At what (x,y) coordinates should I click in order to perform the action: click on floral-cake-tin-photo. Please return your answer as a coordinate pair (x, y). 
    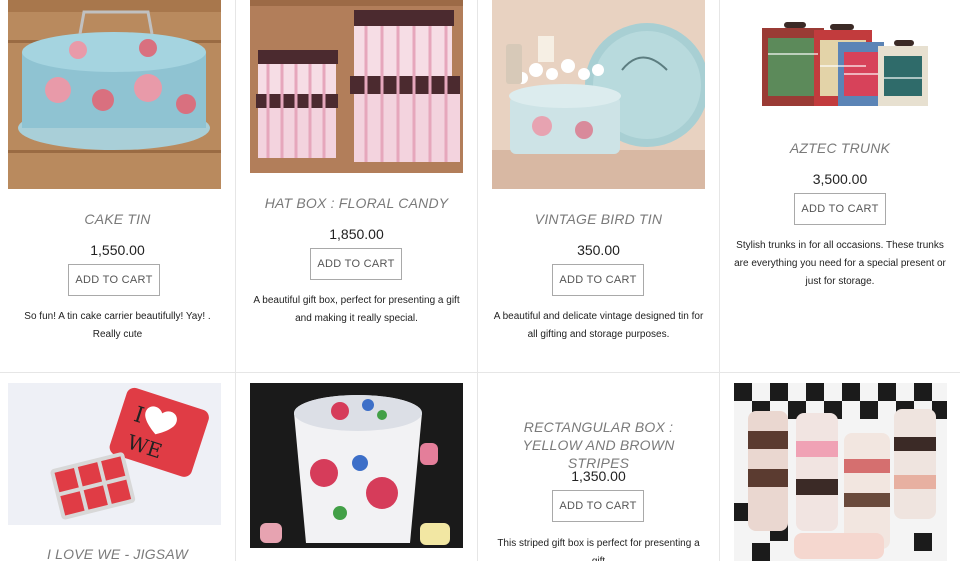
    Looking at the image, I should click on (114, 94).